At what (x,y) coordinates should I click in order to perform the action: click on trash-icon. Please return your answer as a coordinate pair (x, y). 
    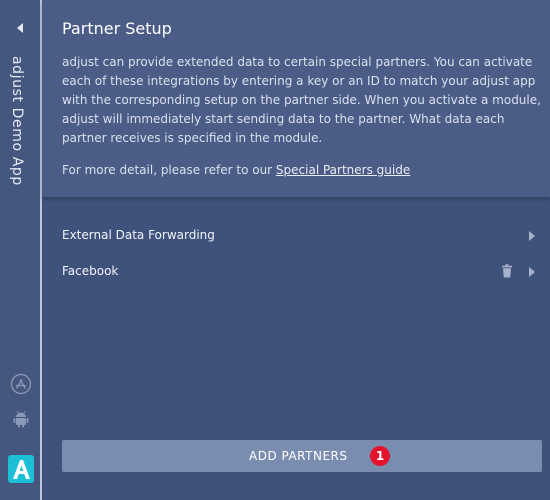
    Looking at the image, I should click on (507, 271).